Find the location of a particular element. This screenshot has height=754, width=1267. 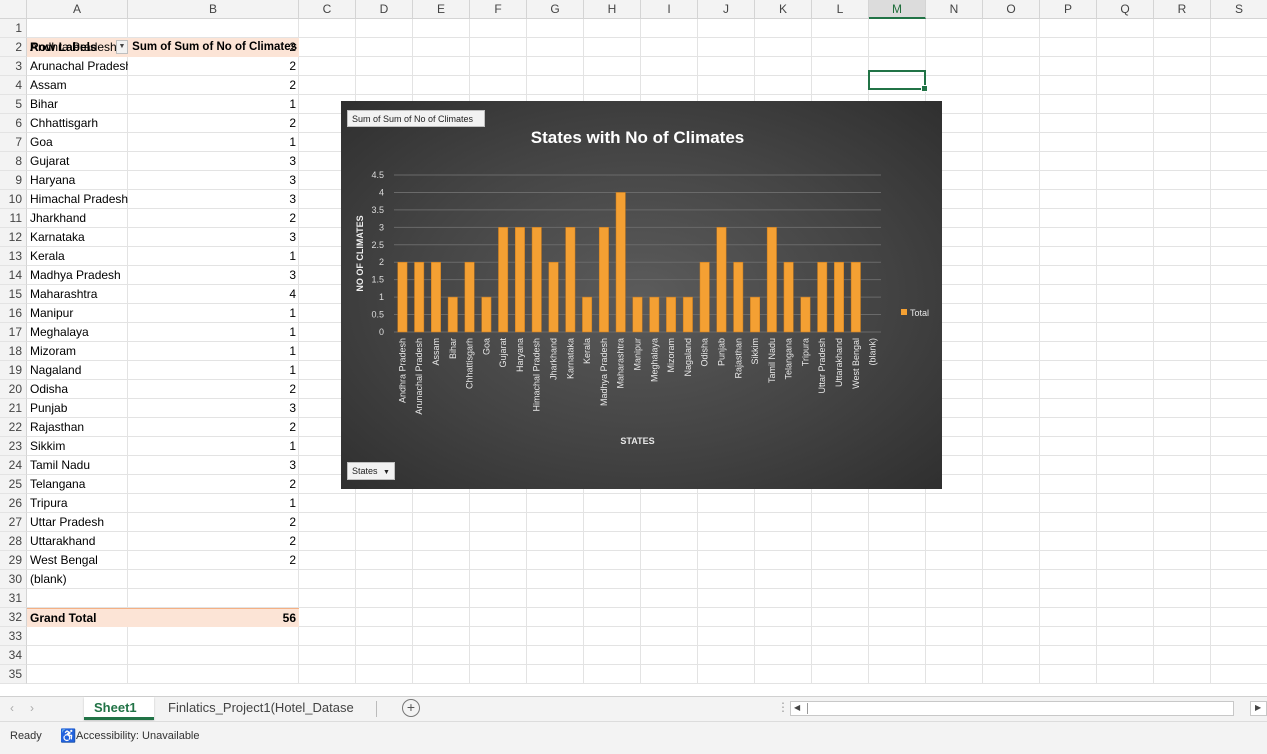

accessibility-icon: ♿ is located at coordinates (68, 736).